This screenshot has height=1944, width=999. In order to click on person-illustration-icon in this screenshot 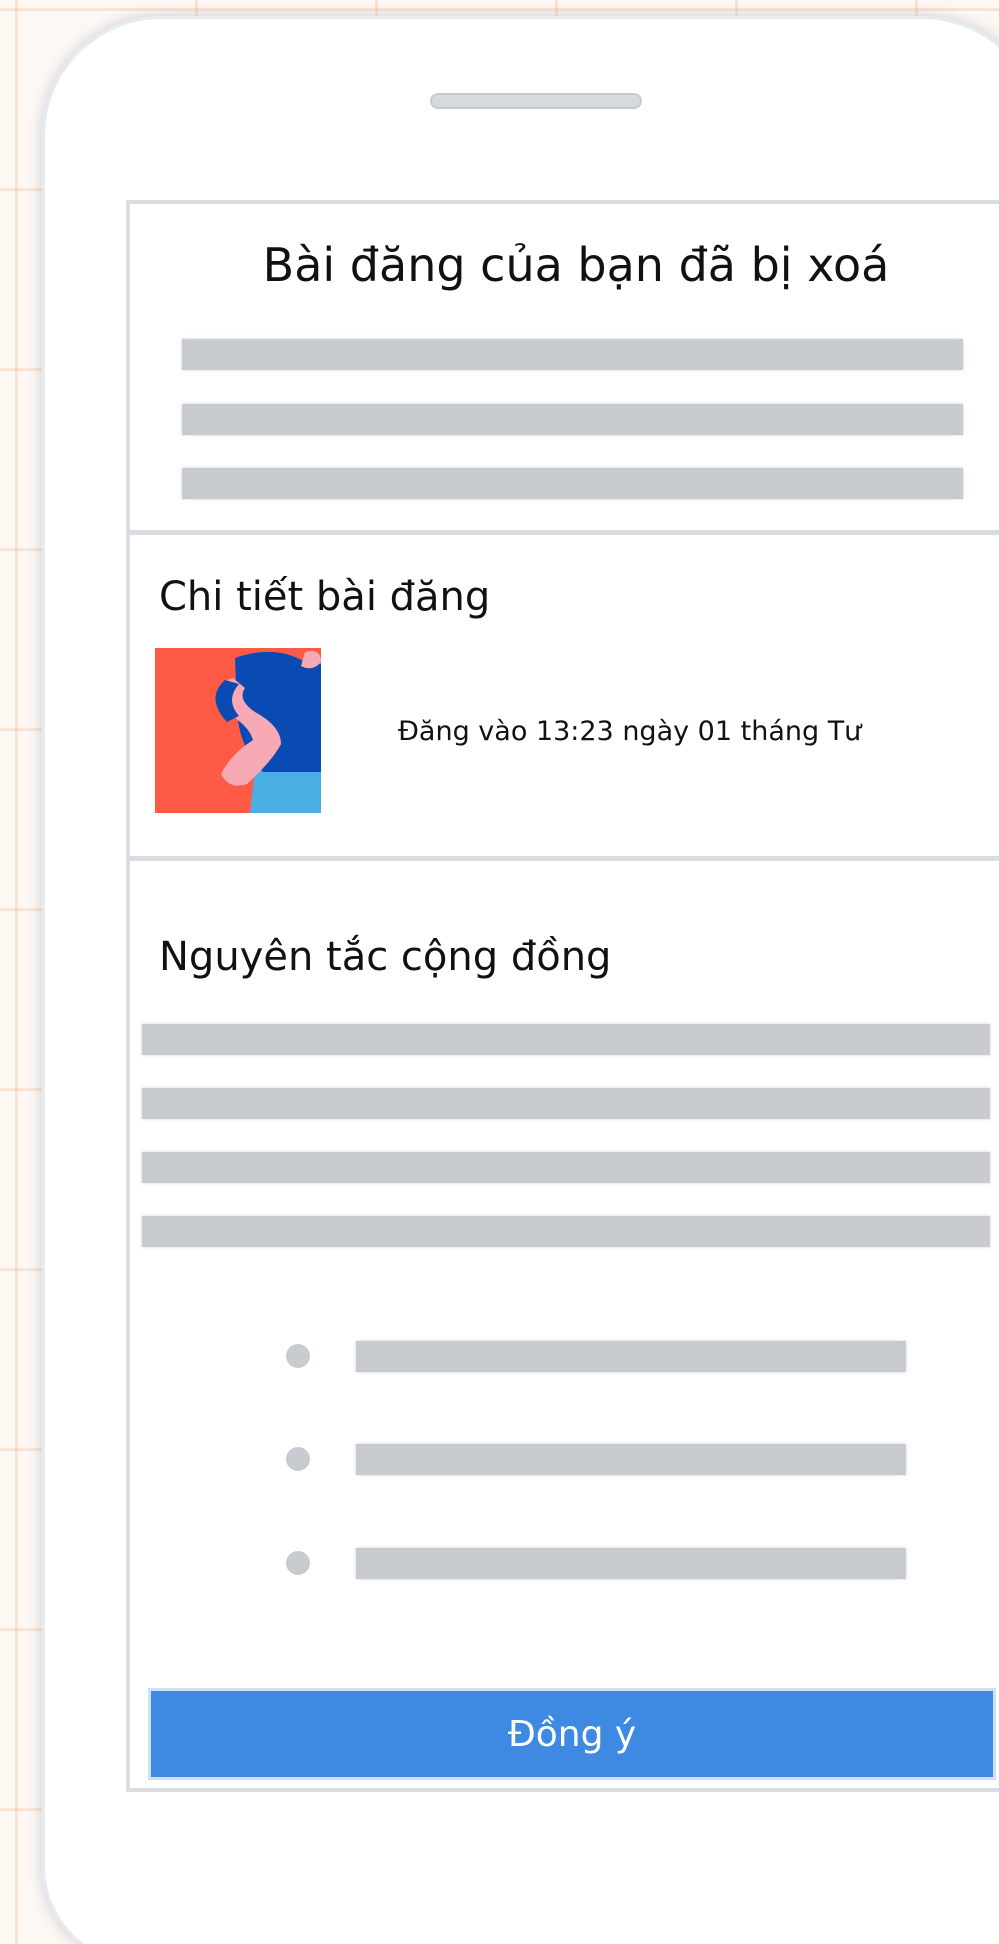, I will do `click(238, 730)`.